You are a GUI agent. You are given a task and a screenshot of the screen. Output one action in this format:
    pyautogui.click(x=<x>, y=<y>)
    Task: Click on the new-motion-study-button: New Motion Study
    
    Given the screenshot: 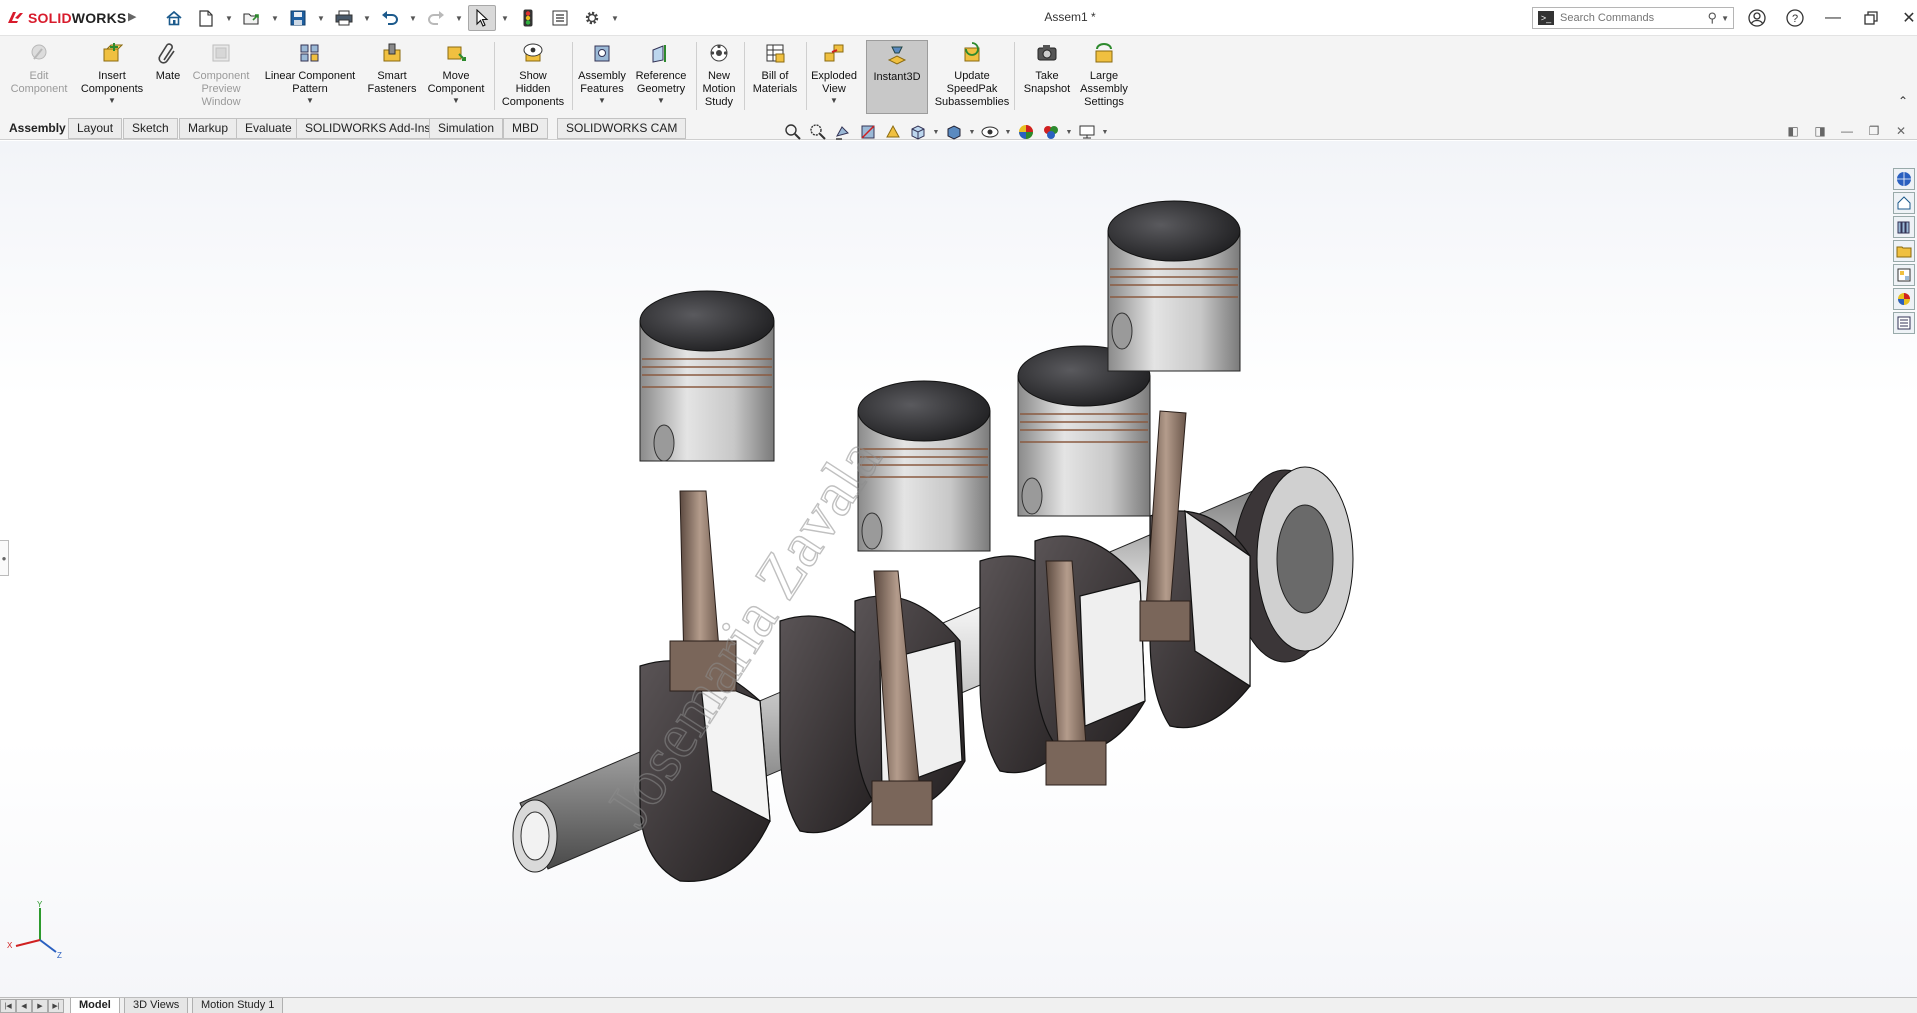 What is the action you would take?
    pyautogui.click(x=719, y=77)
    